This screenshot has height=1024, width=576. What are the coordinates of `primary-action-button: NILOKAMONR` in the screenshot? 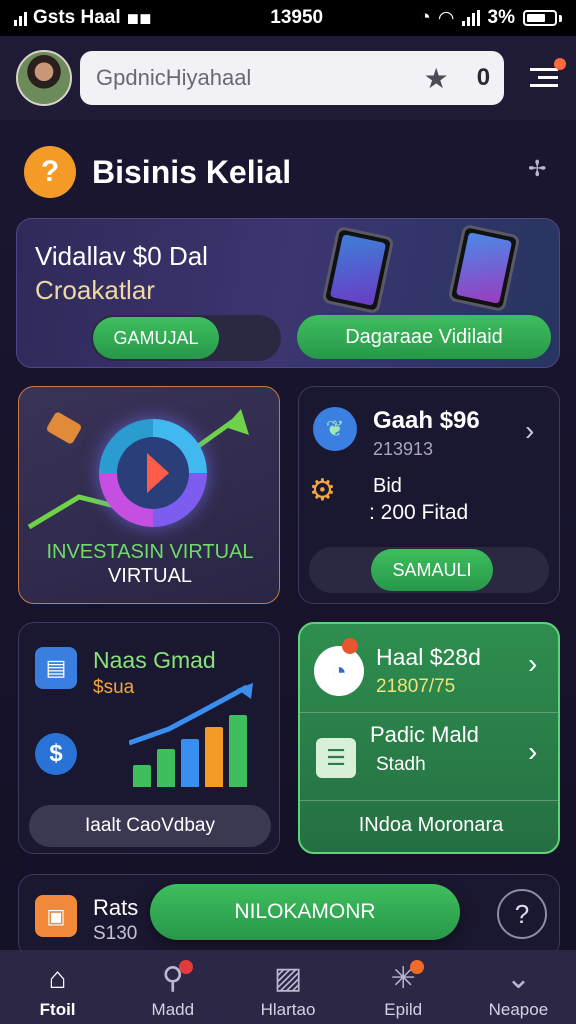 It's located at (305, 912).